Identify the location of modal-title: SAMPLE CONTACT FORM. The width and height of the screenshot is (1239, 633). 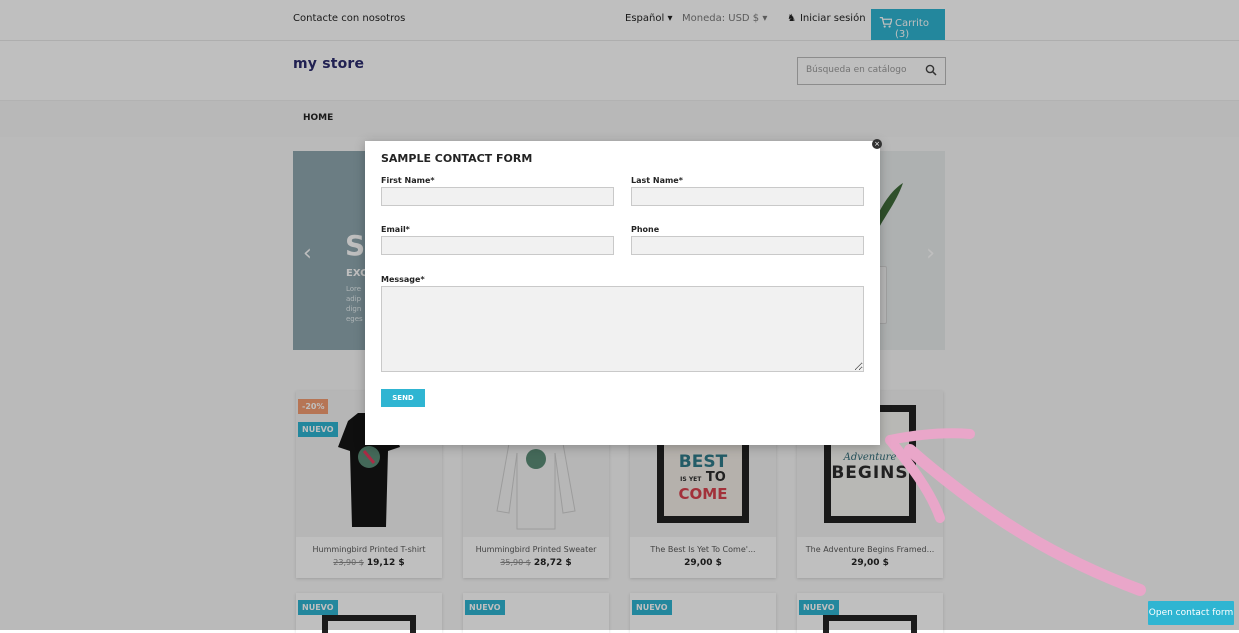
(457, 158).